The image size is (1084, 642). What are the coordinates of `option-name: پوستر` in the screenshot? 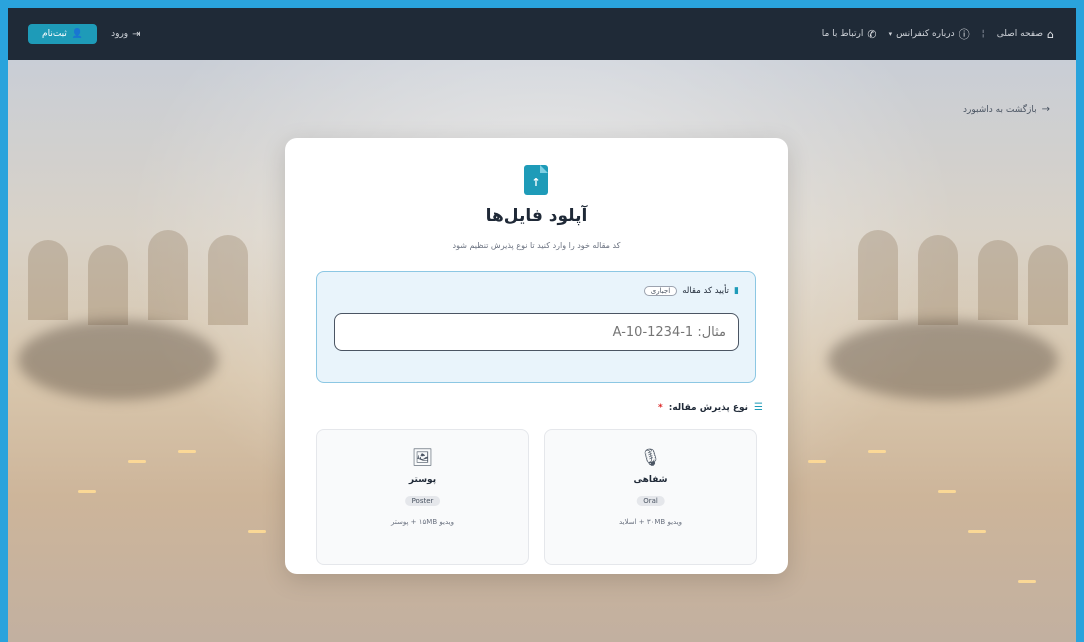 It's located at (422, 480).